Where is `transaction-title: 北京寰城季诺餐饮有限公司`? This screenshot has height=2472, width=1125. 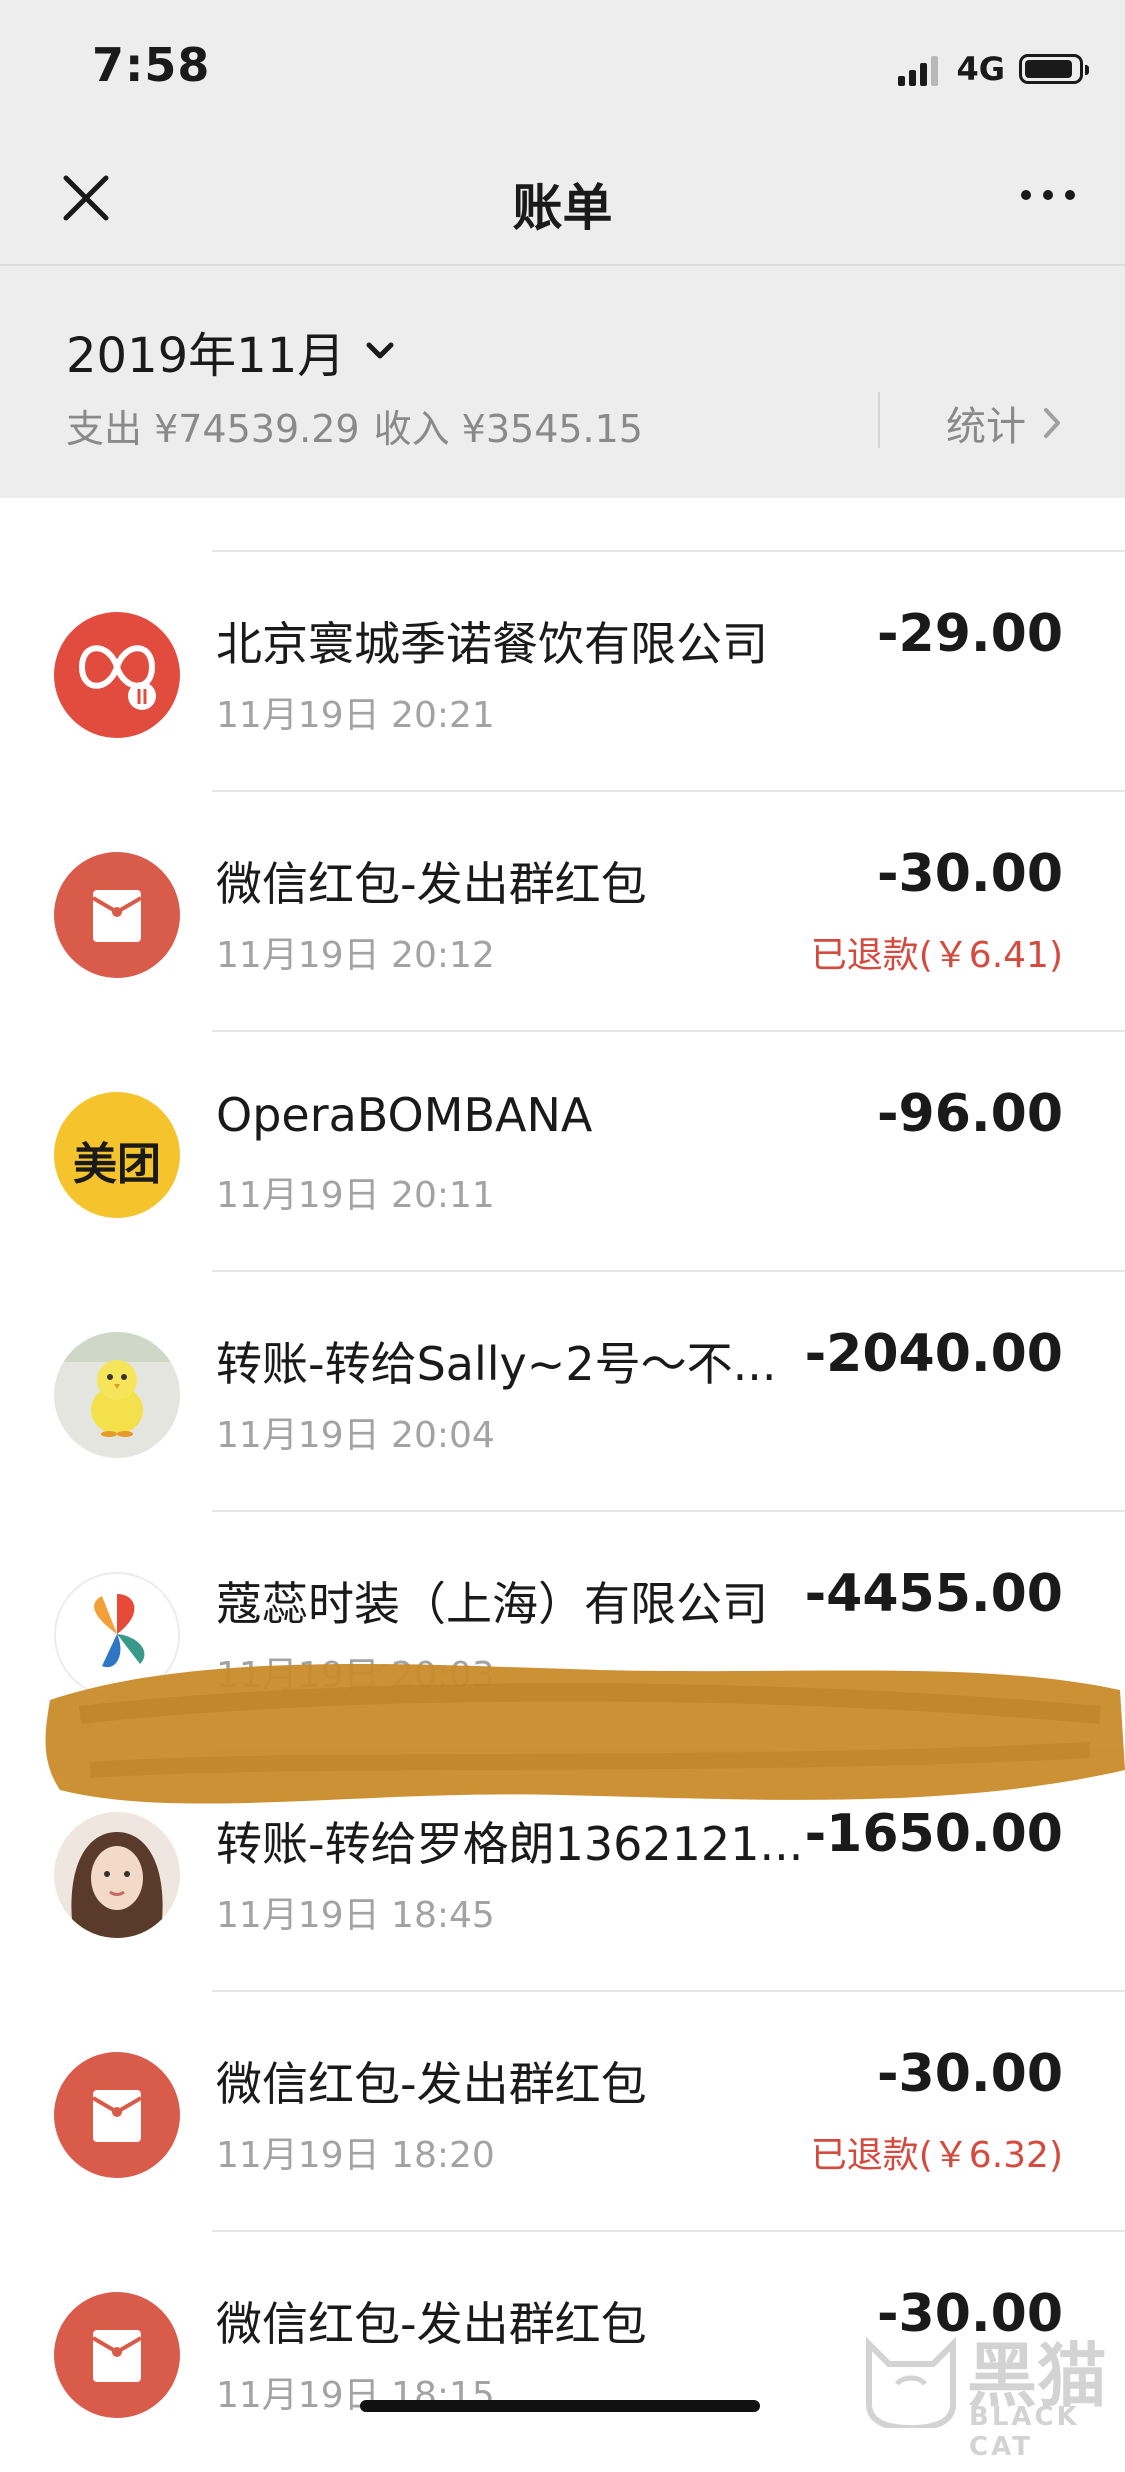
transaction-title: 北京寰城季诺餐饮有限公司 is located at coordinates (492, 644).